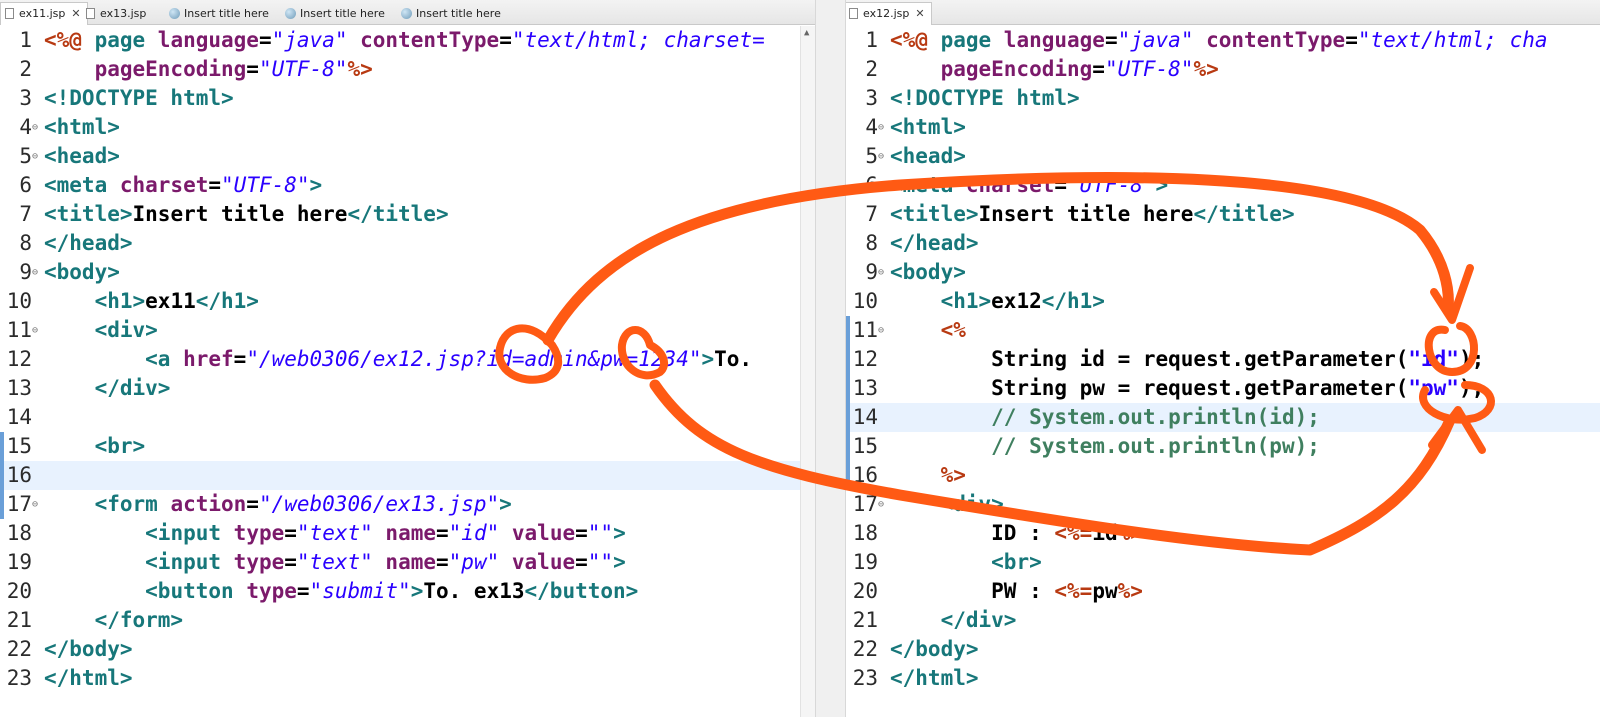 The image size is (1600, 717). What do you see at coordinates (407, 446) in the screenshot?
I see `code-line: 15 <br>` at bounding box center [407, 446].